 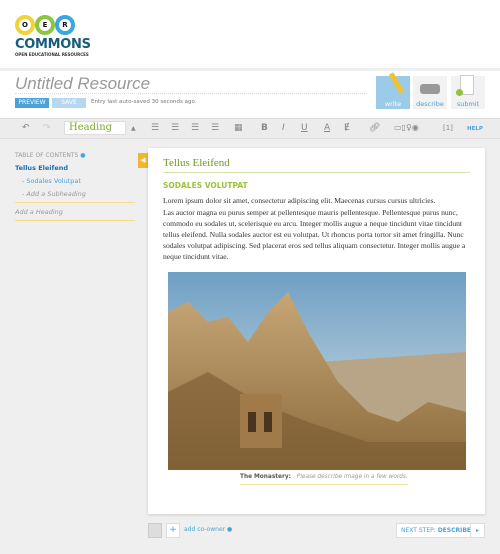 What do you see at coordinates (352, 477) in the screenshot?
I see `caption-input: Please describe image in a few words.` at bounding box center [352, 477].